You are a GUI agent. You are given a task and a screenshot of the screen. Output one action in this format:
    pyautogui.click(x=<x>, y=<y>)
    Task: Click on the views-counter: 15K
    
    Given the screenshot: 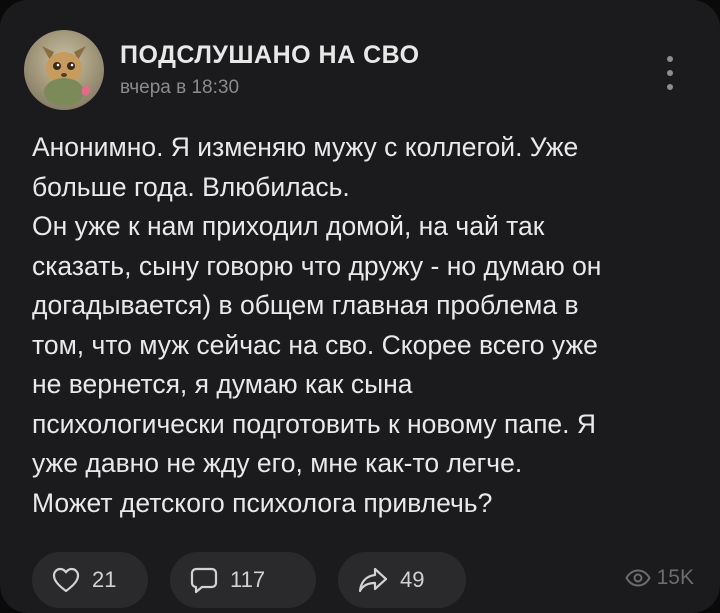 What is the action you would take?
    pyautogui.click(x=659, y=578)
    